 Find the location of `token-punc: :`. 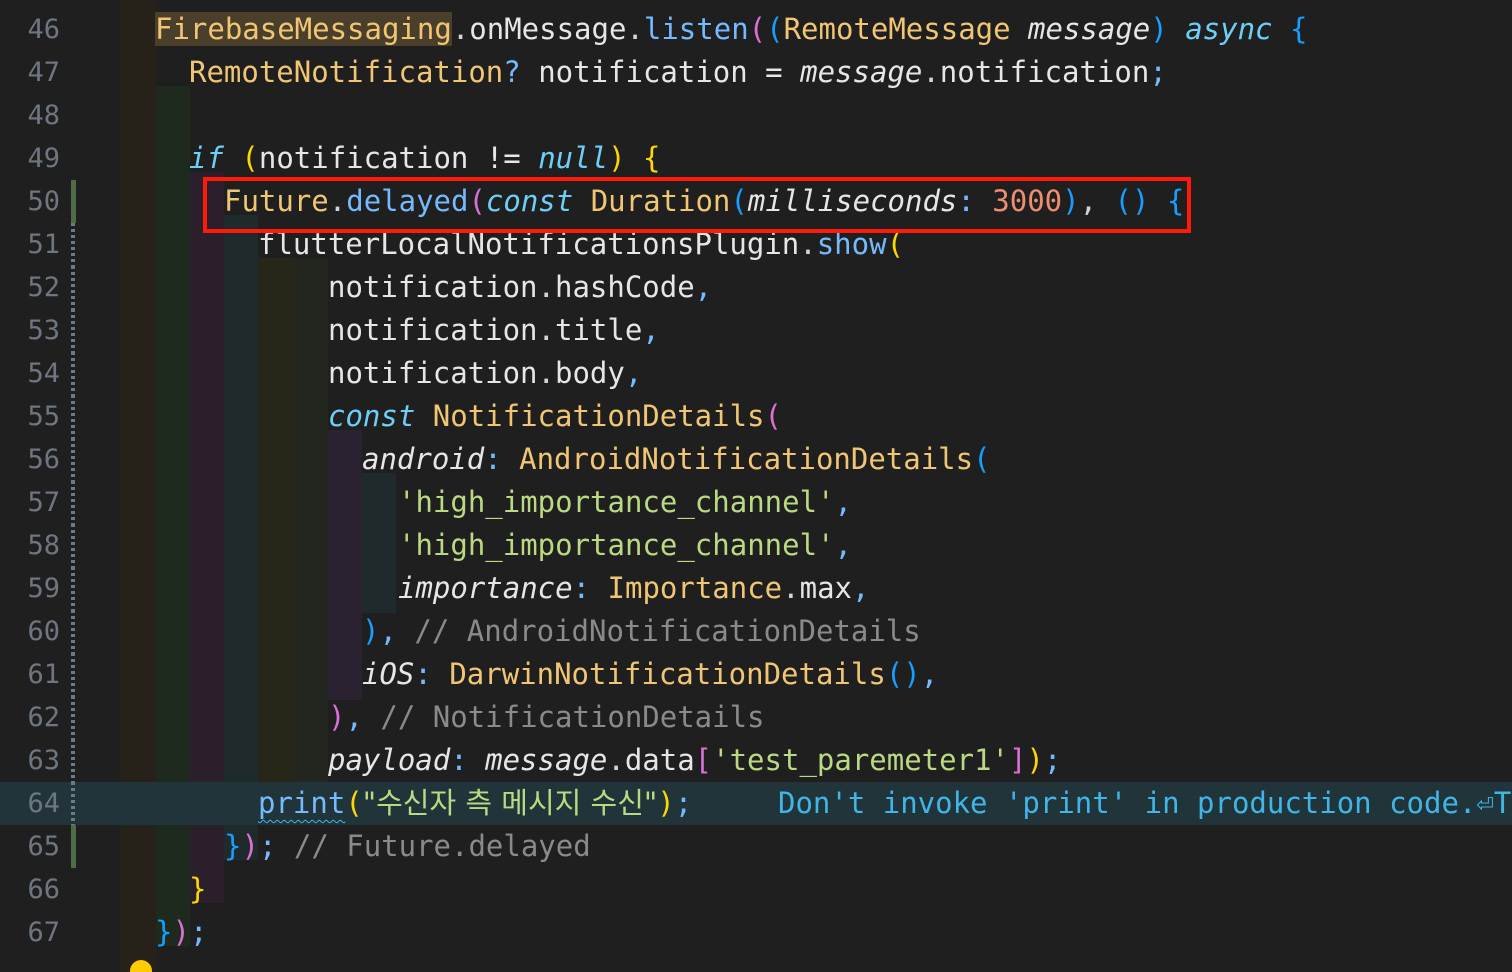

token-punc: : is located at coordinates (432, 674).